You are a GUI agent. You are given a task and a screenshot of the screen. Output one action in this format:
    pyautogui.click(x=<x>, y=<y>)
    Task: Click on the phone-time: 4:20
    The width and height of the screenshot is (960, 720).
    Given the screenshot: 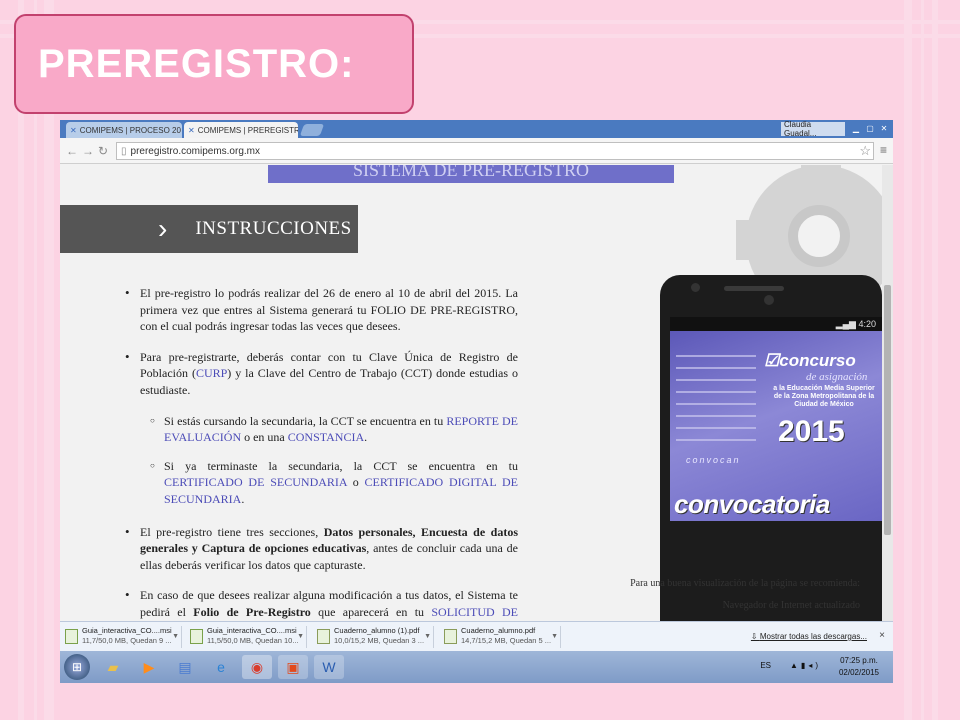 What is the action you would take?
    pyautogui.click(x=867, y=324)
    